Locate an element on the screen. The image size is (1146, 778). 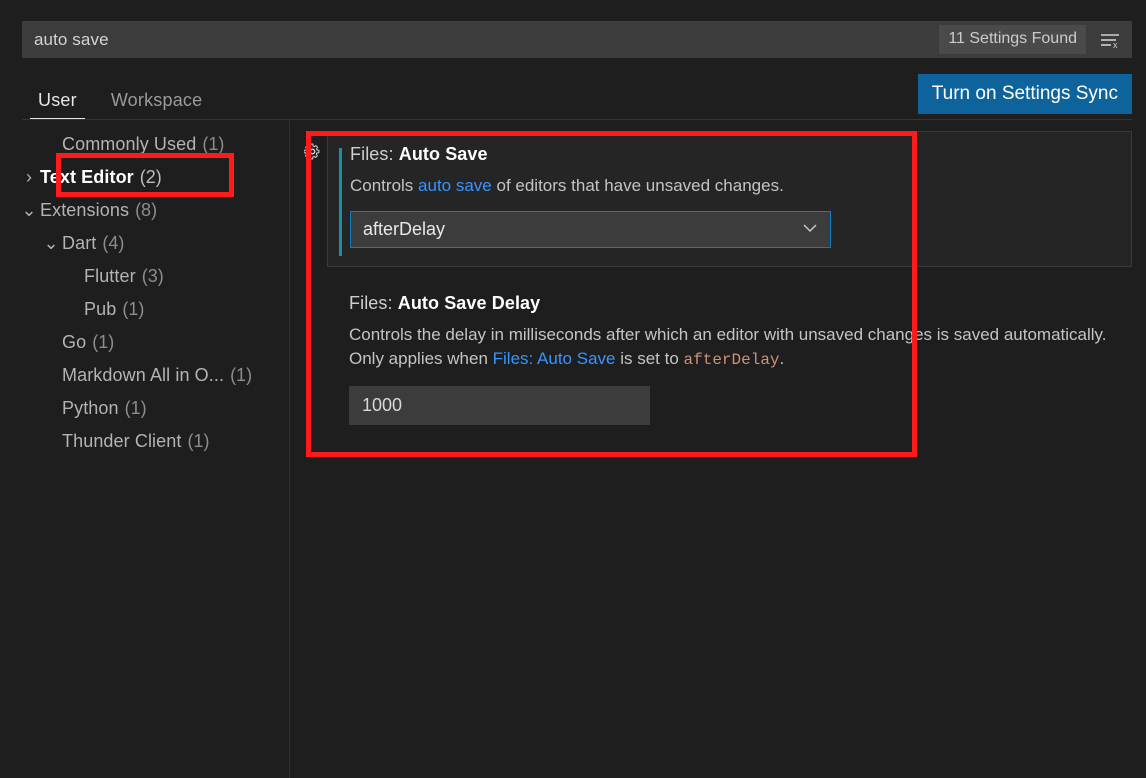
tab-user: User is located at coordinates (57, 105).